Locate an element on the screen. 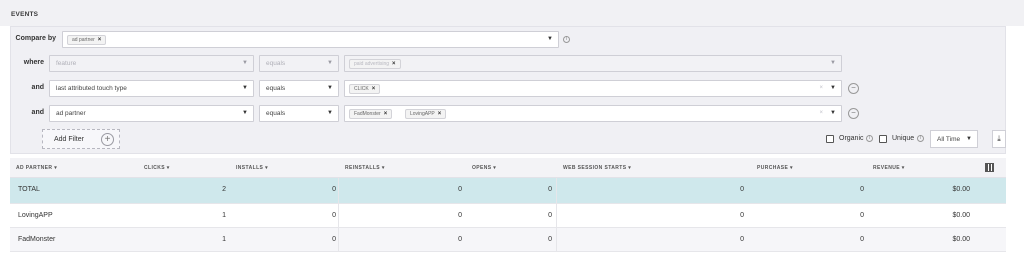 This screenshot has height=273, width=1024. download-icon: ⤓ is located at coordinates (999, 139).